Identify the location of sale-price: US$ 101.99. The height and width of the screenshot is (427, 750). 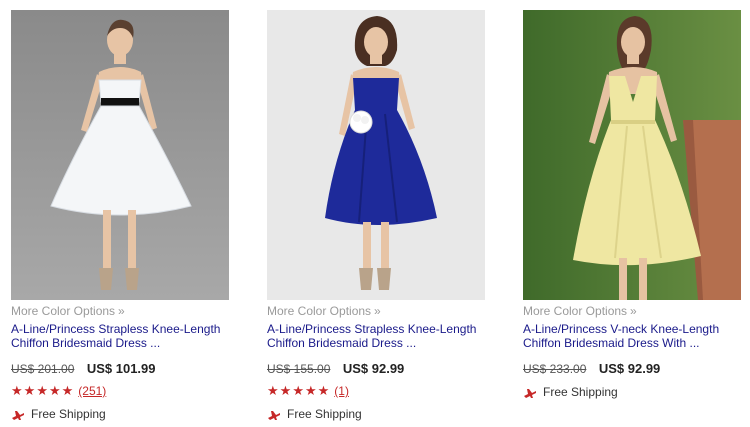
(121, 368).